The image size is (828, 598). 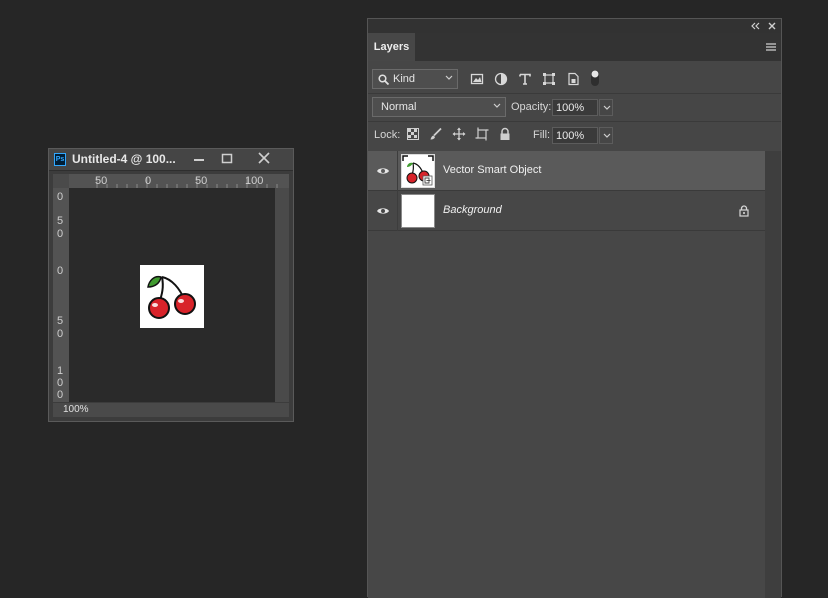 What do you see at coordinates (254, 181) in the screenshot?
I see `ruler-label: 100` at bounding box center [254, 181].